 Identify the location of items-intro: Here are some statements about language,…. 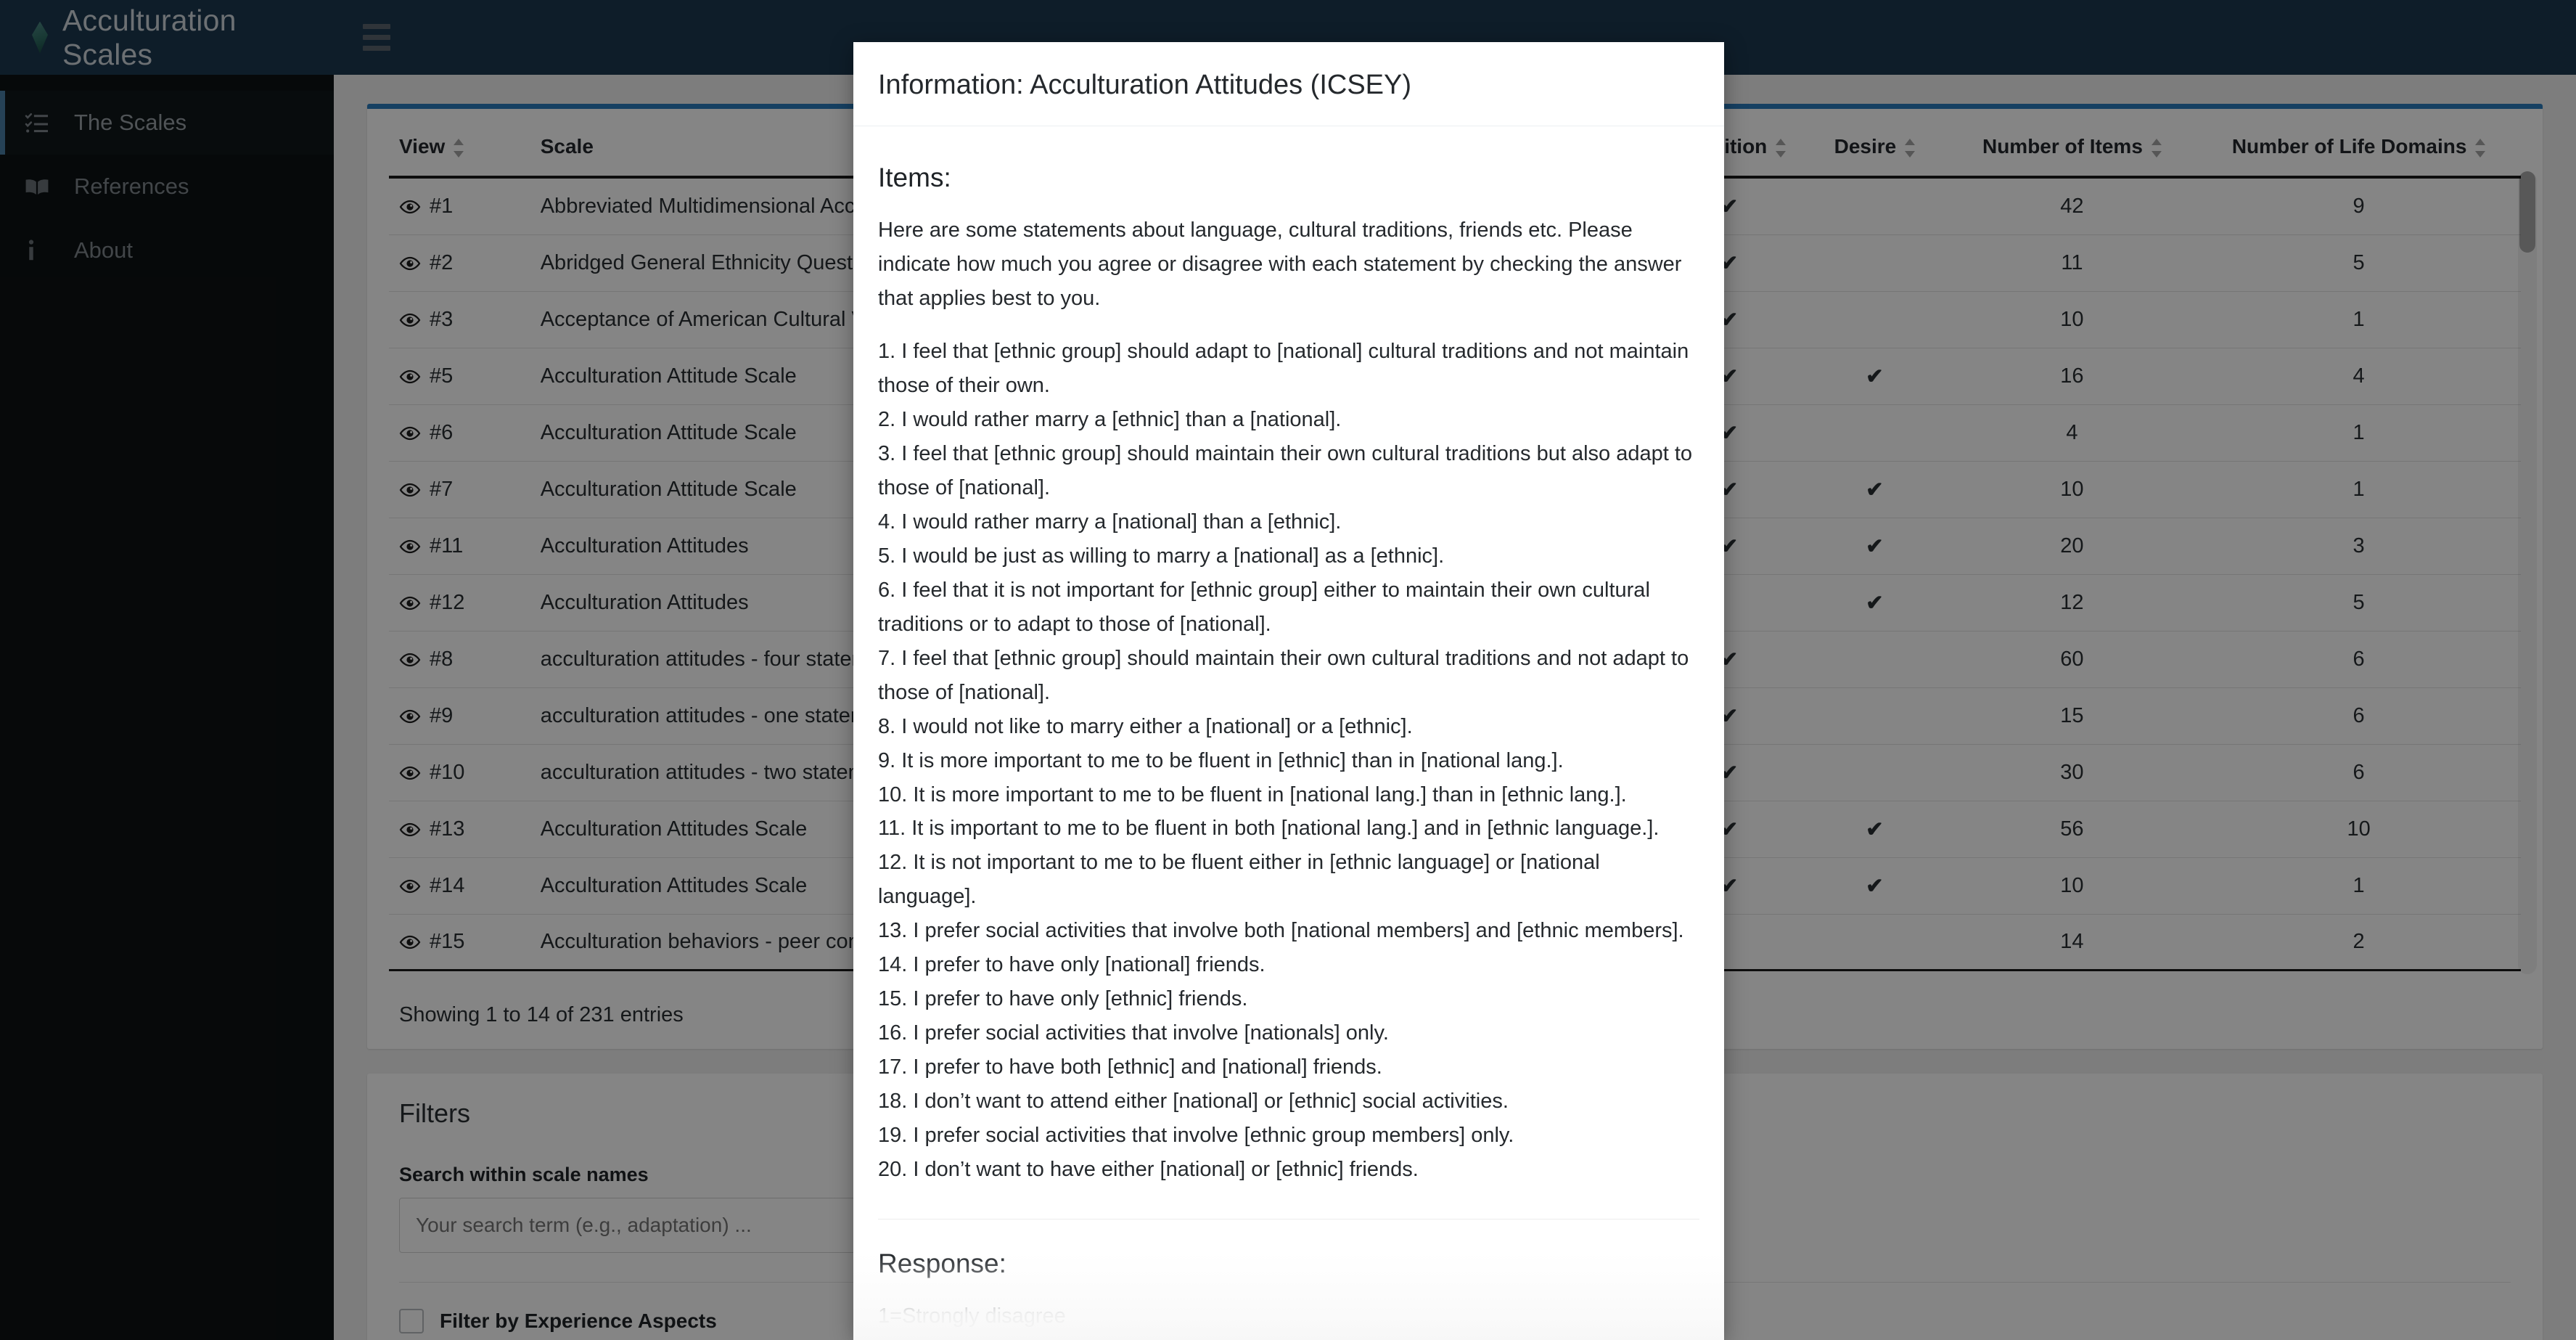
(1280, 264).